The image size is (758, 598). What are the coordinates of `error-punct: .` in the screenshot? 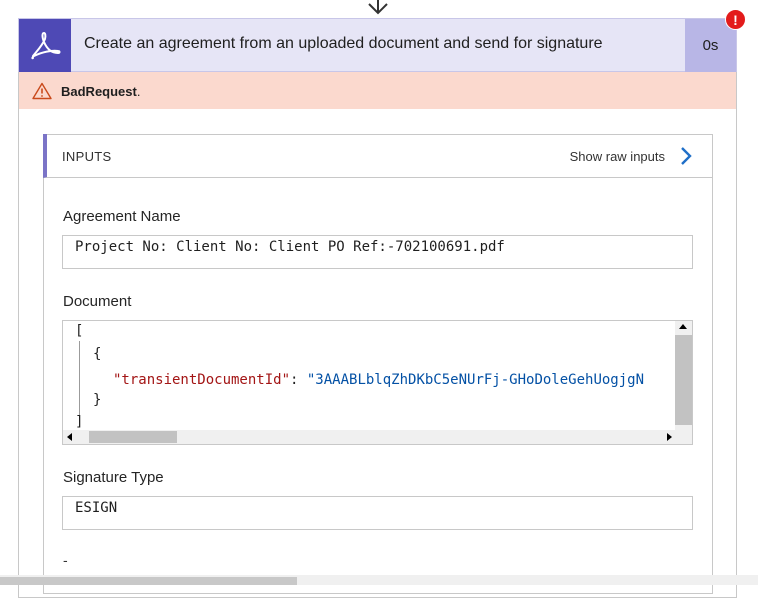 It's located at (138, 91).